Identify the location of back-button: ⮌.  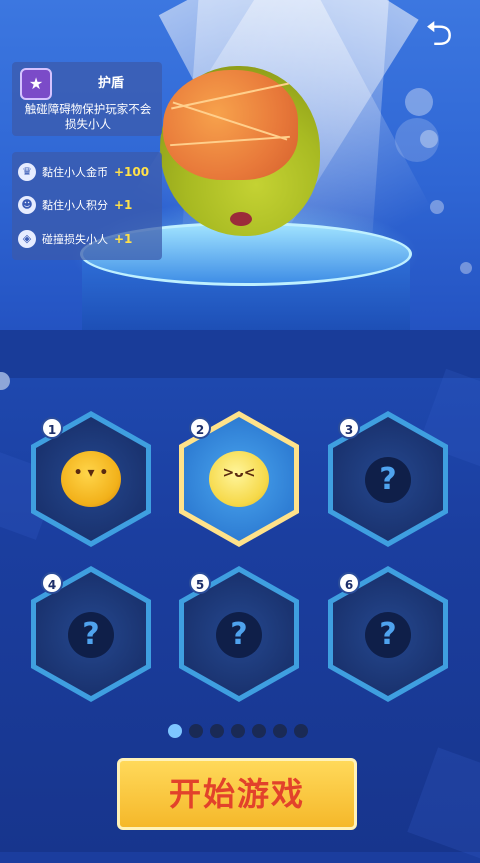
(439, 34).